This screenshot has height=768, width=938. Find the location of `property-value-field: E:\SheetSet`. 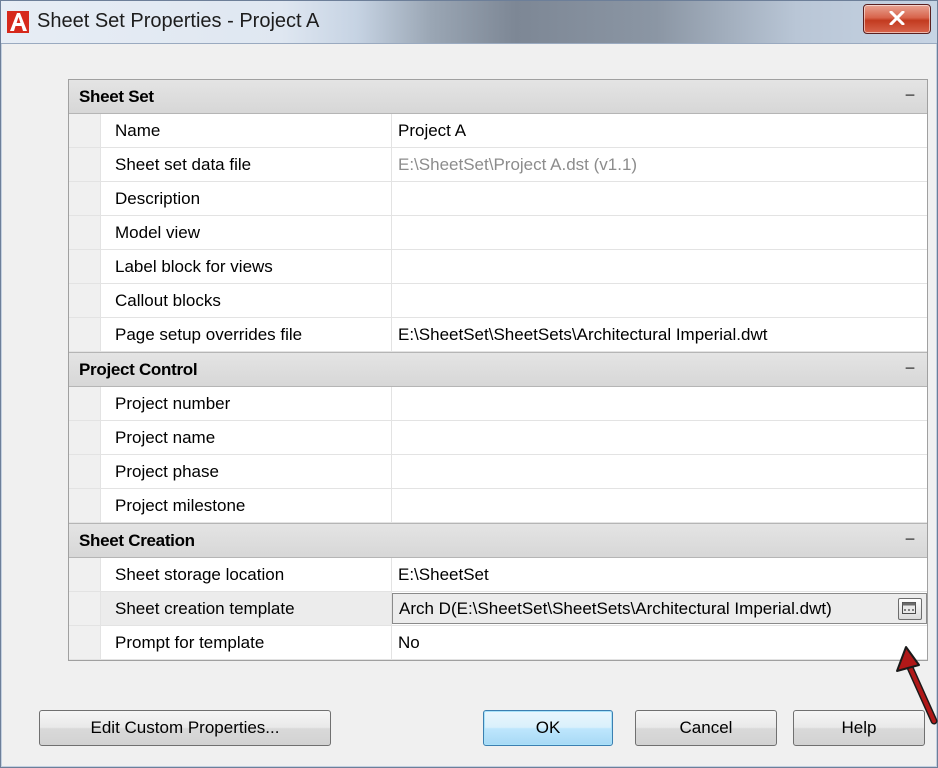

property-value-field: E:\SheetSet is located at coordinates (659, 574).